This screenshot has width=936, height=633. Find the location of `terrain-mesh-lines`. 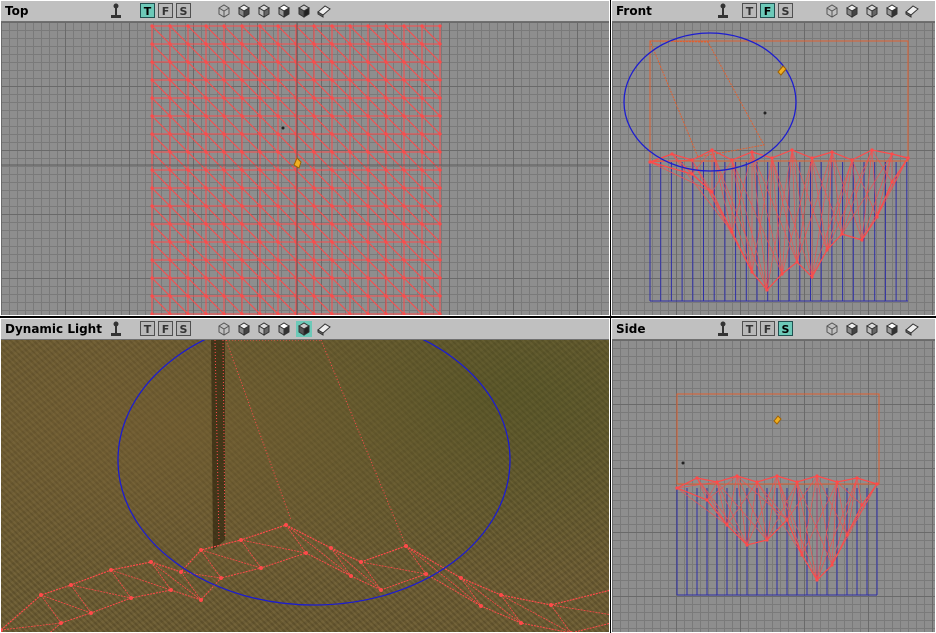

terrain-mesh-lines is located at coordinates (305, 578).